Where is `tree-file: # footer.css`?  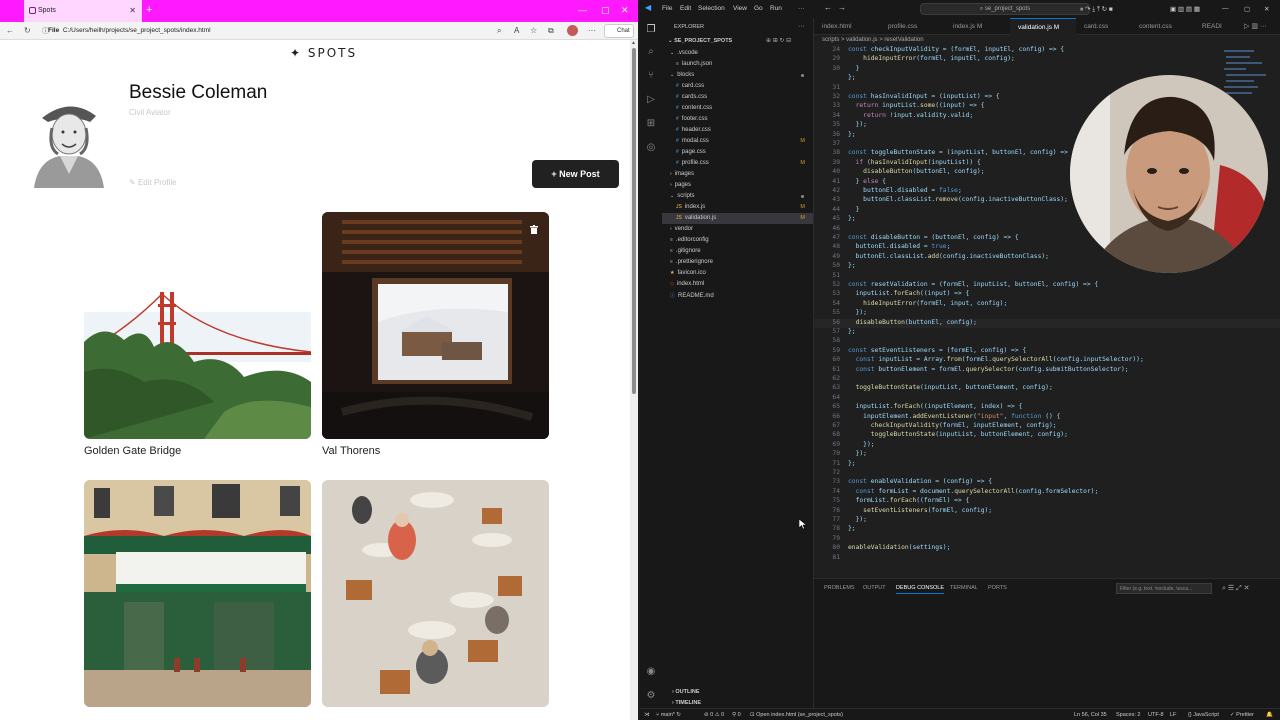
tree-file: # footer.css is located at coordinates (737, 119).